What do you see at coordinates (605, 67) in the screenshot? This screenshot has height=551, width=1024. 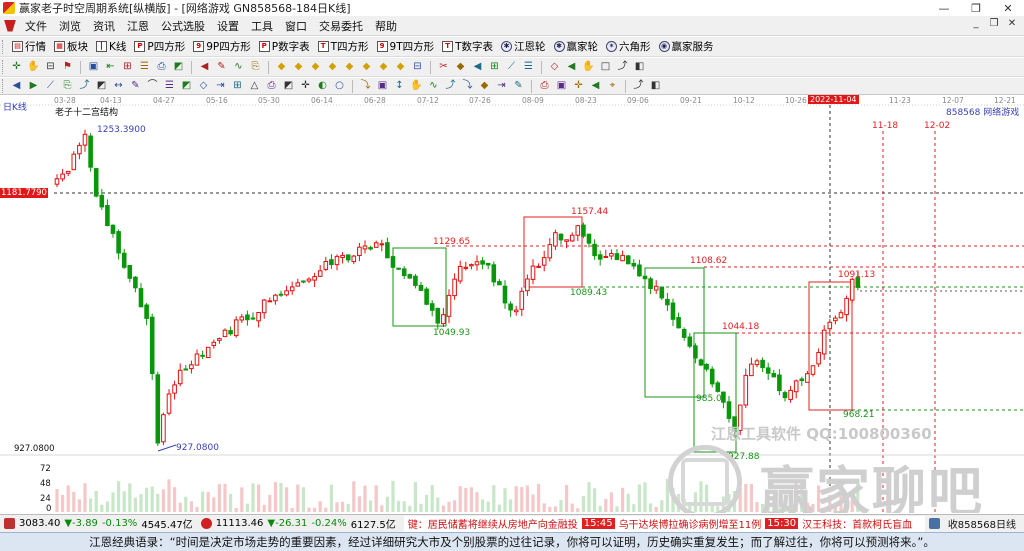 I see `export-icon: □` at bounding box center [605, 67].